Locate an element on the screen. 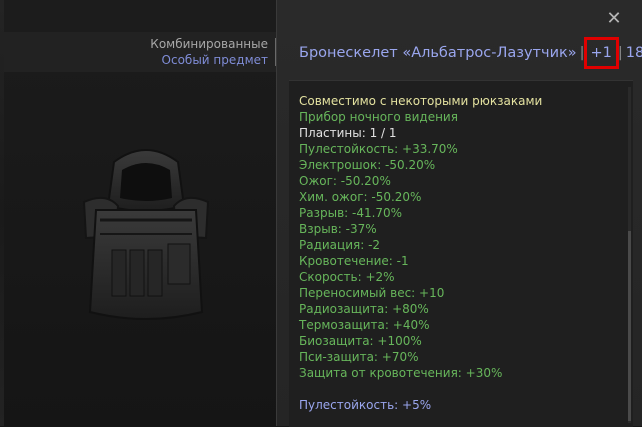 Image resolution: width=642 pixels, height=427 pixels. stat-row: Скорость: +2% is located at coordinates (347, 277).